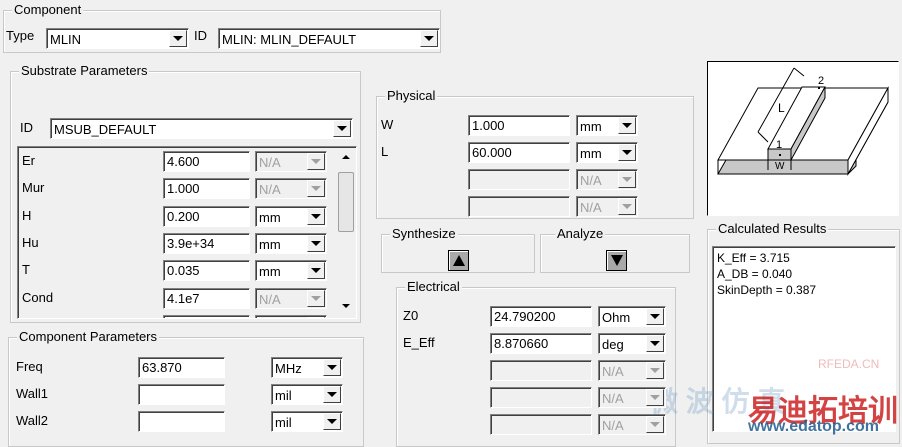 The width and height of the screenshot is (902, 447). Describe the element at coordinates (411, 315) in the screenshot. I see `param-label: Z0` at that location.